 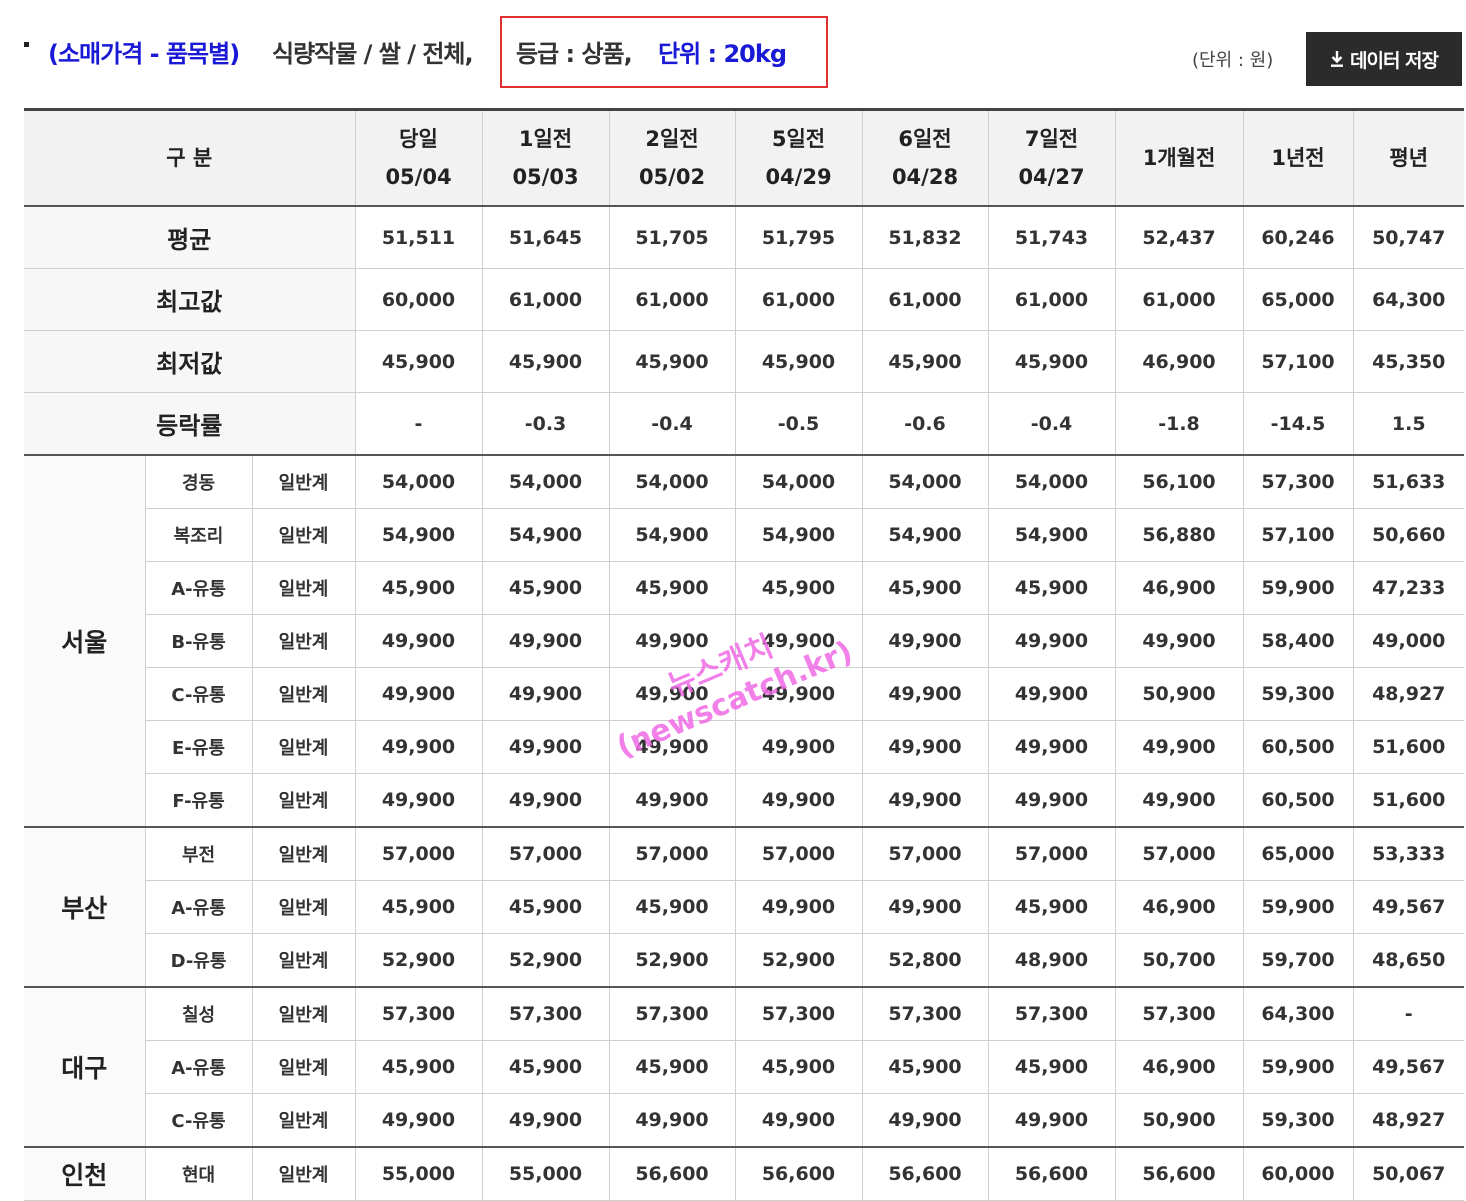 What do you see at coordinates (545, 424) in the screenshot?
I see `price-cell: -0.3` at bounding box center [545, 424].